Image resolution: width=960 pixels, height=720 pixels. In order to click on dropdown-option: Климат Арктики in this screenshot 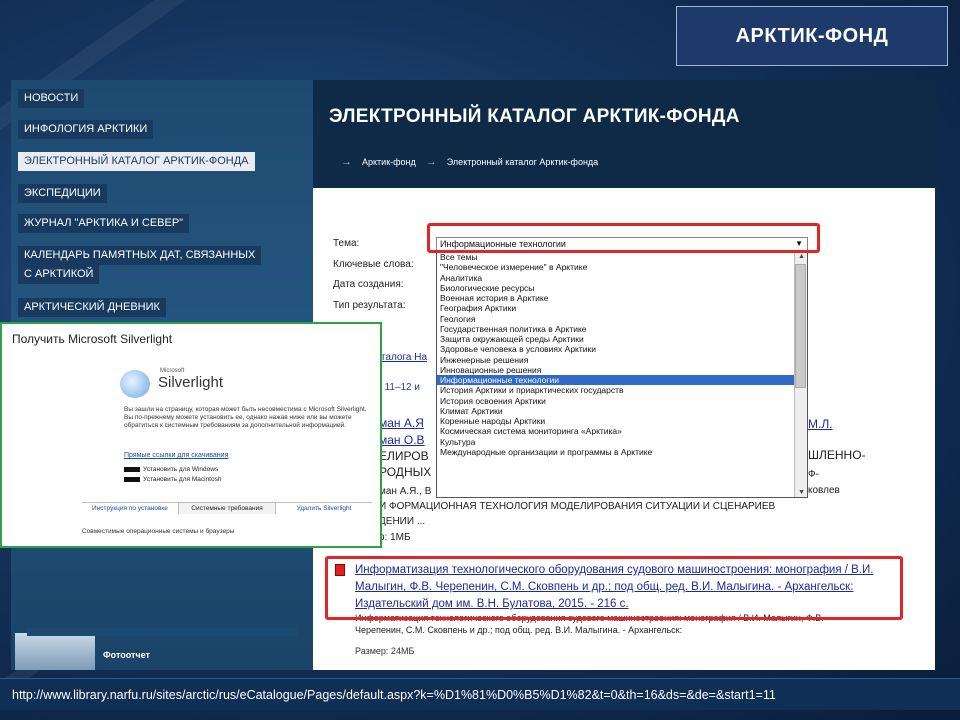, I will do `click(622, 411)`.